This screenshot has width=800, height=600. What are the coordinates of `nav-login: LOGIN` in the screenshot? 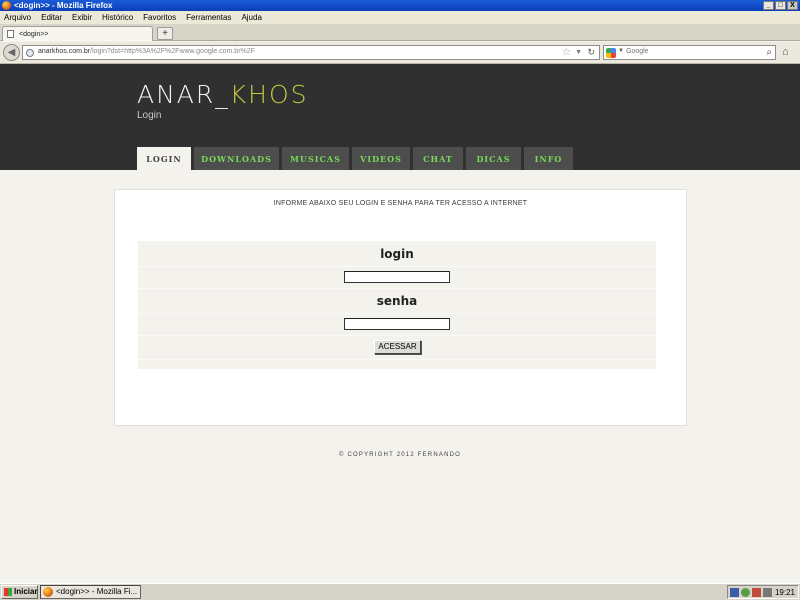 It's located at (164, 158).